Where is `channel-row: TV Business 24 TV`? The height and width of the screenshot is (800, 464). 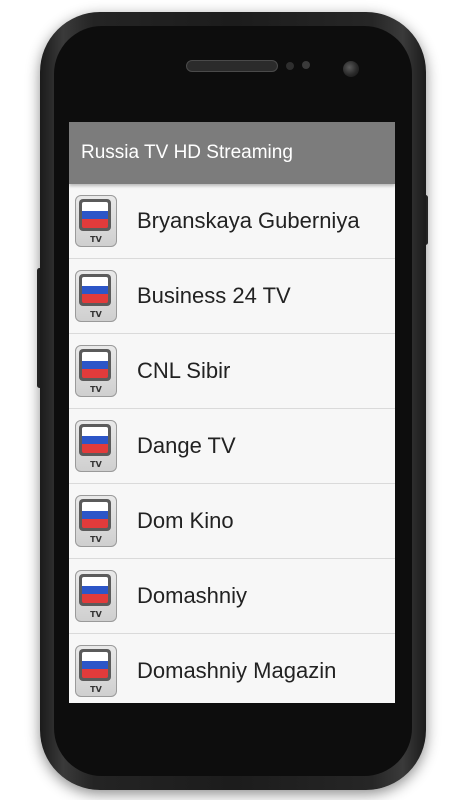 channel-row: TV Business 24 TV is located at coordinates (232, 296).